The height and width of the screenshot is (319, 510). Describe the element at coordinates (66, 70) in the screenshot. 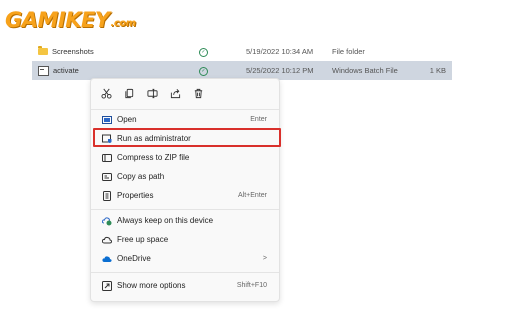

I see `file-name: activate` at that location.